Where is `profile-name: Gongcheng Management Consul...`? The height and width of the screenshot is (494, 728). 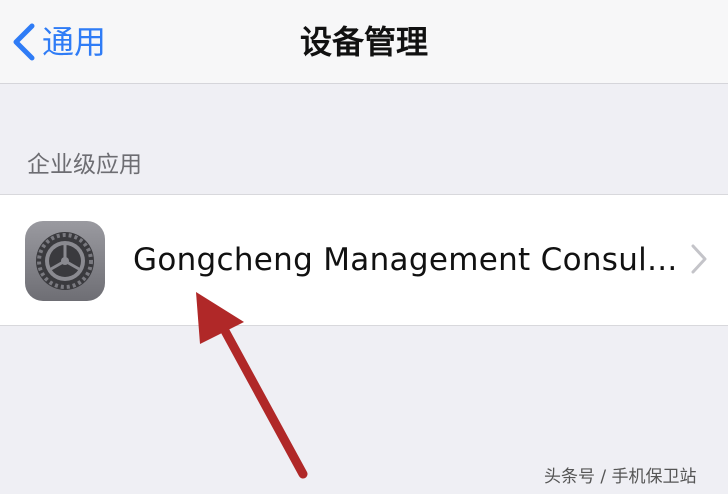
profile-name: Gongcheng Management Consul... is located at coordinates (405, 260).